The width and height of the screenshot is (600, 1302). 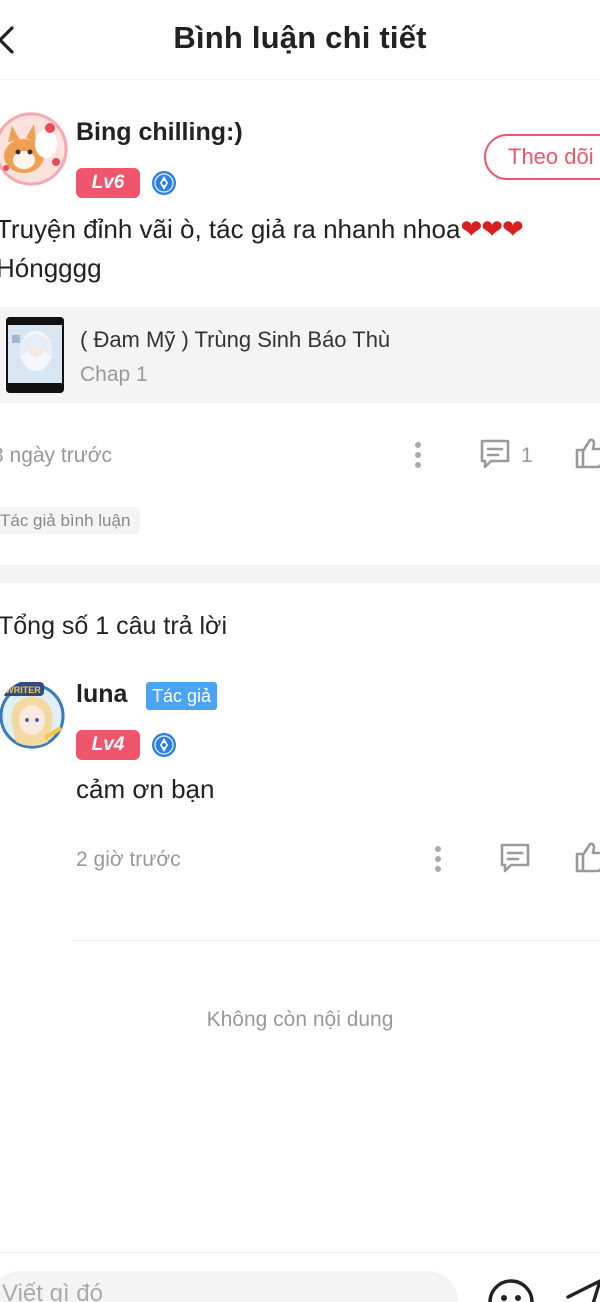 What do you see at coordinates (128, 859) in the screenshot?
I see `reply-time: 2 giờ trước` at bounding box center [128, 859].